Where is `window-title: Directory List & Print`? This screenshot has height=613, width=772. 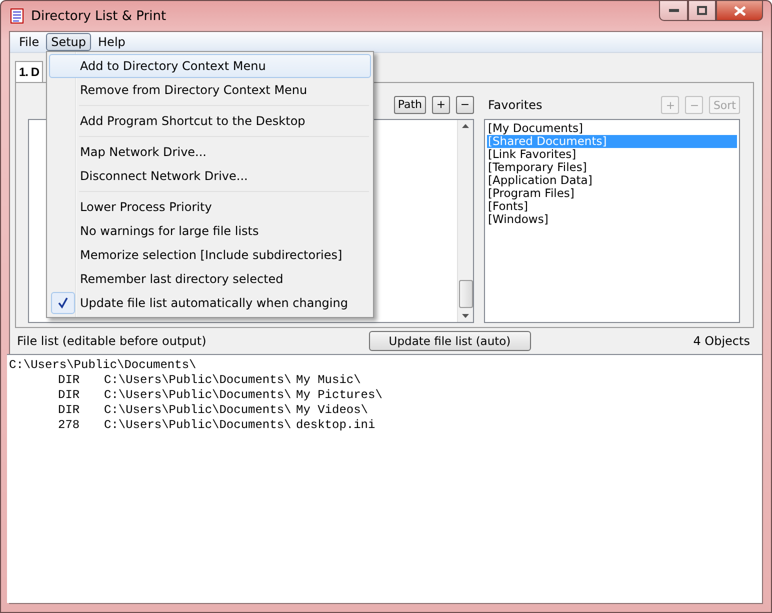 window-title: Directory List & Print is located at coordinates (99, 16).